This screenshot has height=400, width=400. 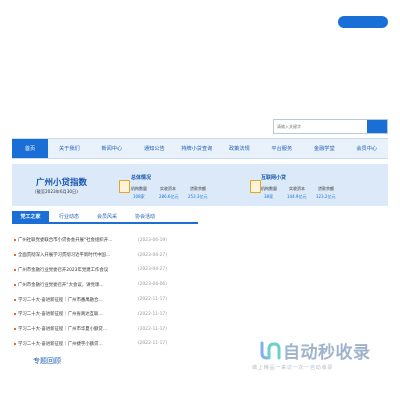 I want to click on nav-item-licensed-lookup: 持牌小贷查询, so click(x=197, y=148).